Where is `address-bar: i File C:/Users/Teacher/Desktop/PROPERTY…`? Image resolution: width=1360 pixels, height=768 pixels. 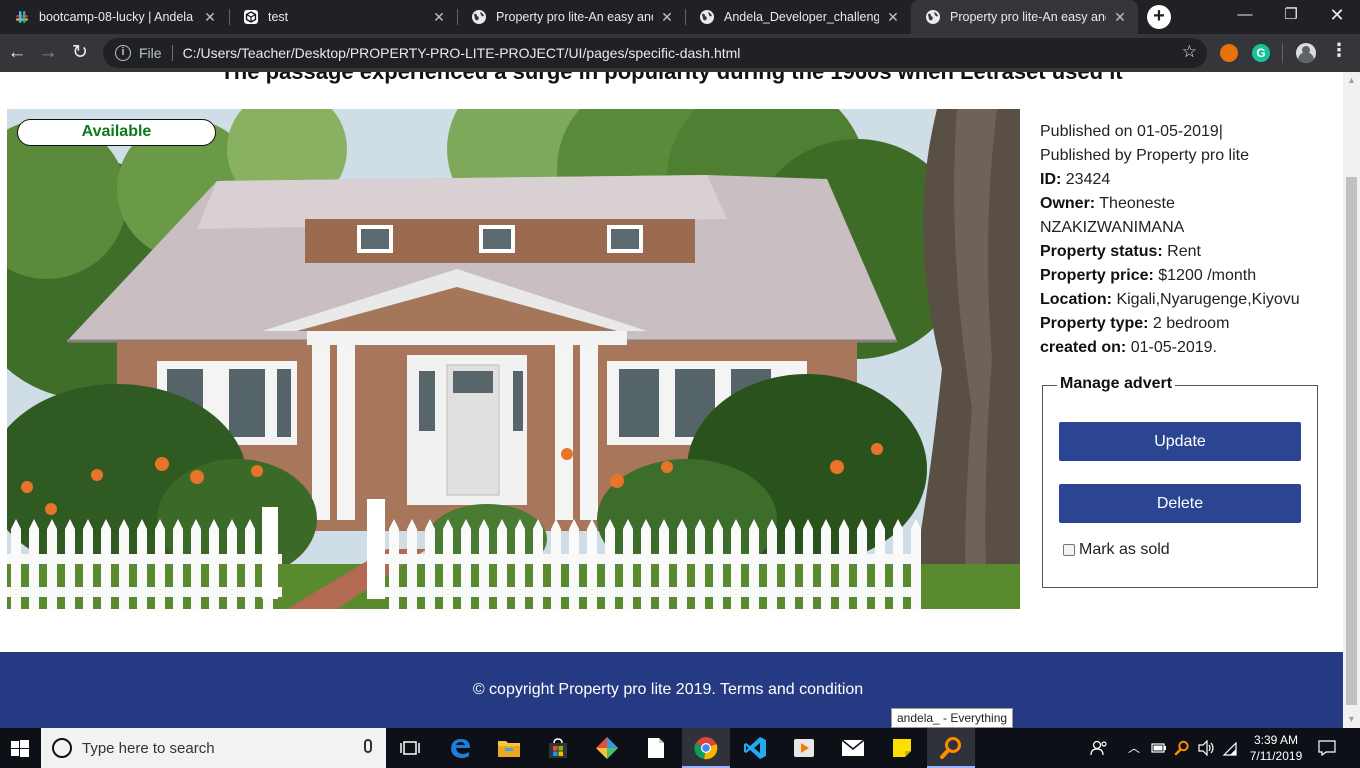 address-bar: i File C:/Users/Teacher/Desktop/PROPERTY… is located at coordinates (655, 53).